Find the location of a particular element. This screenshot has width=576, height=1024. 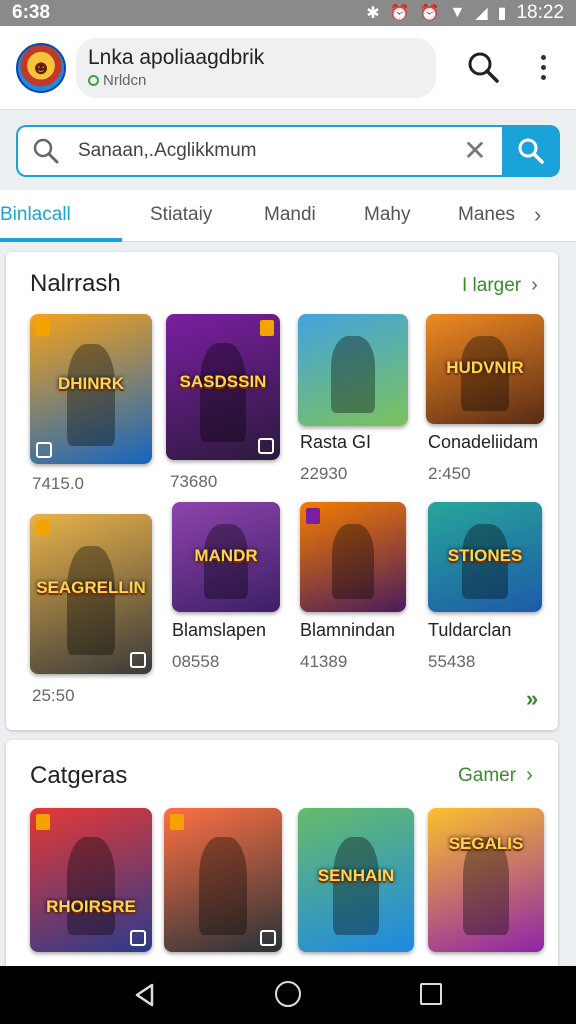

home-icon is located at coordinates (288, 994).